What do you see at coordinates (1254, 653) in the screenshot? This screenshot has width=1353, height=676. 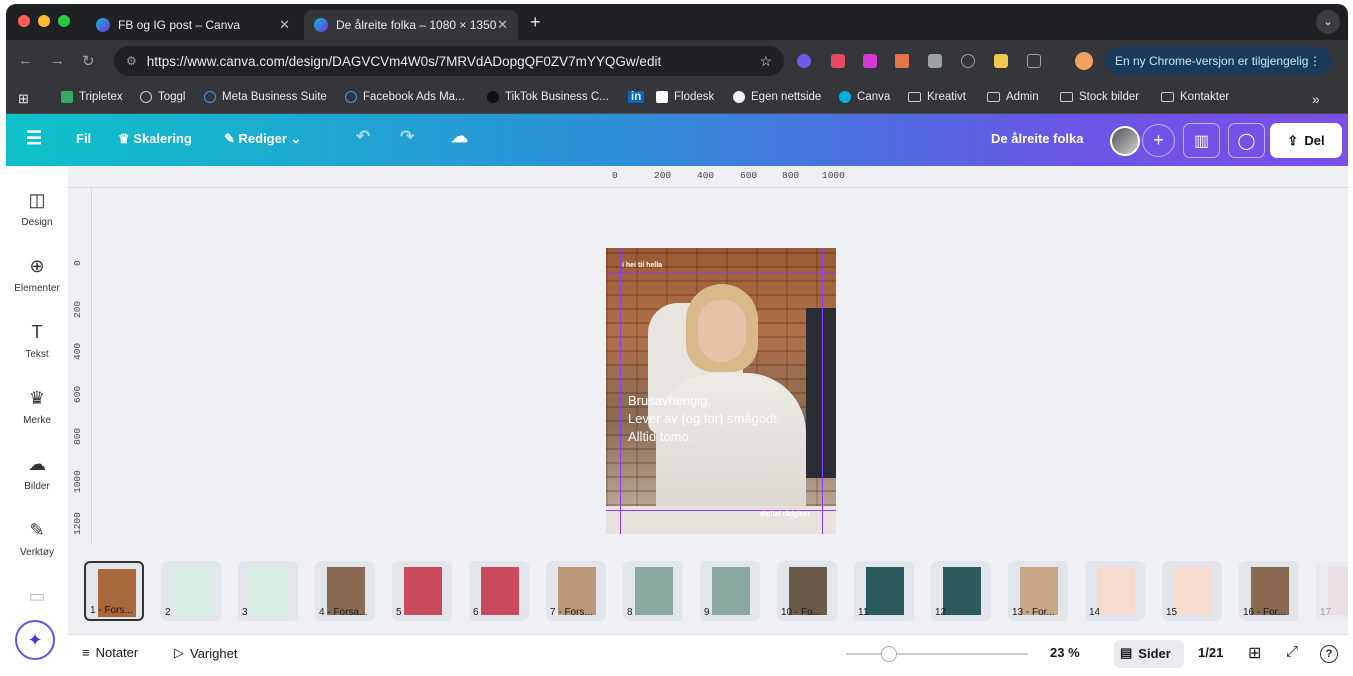 I see `grid-view-icon: ⊞` at bounding box center [1254, 653].